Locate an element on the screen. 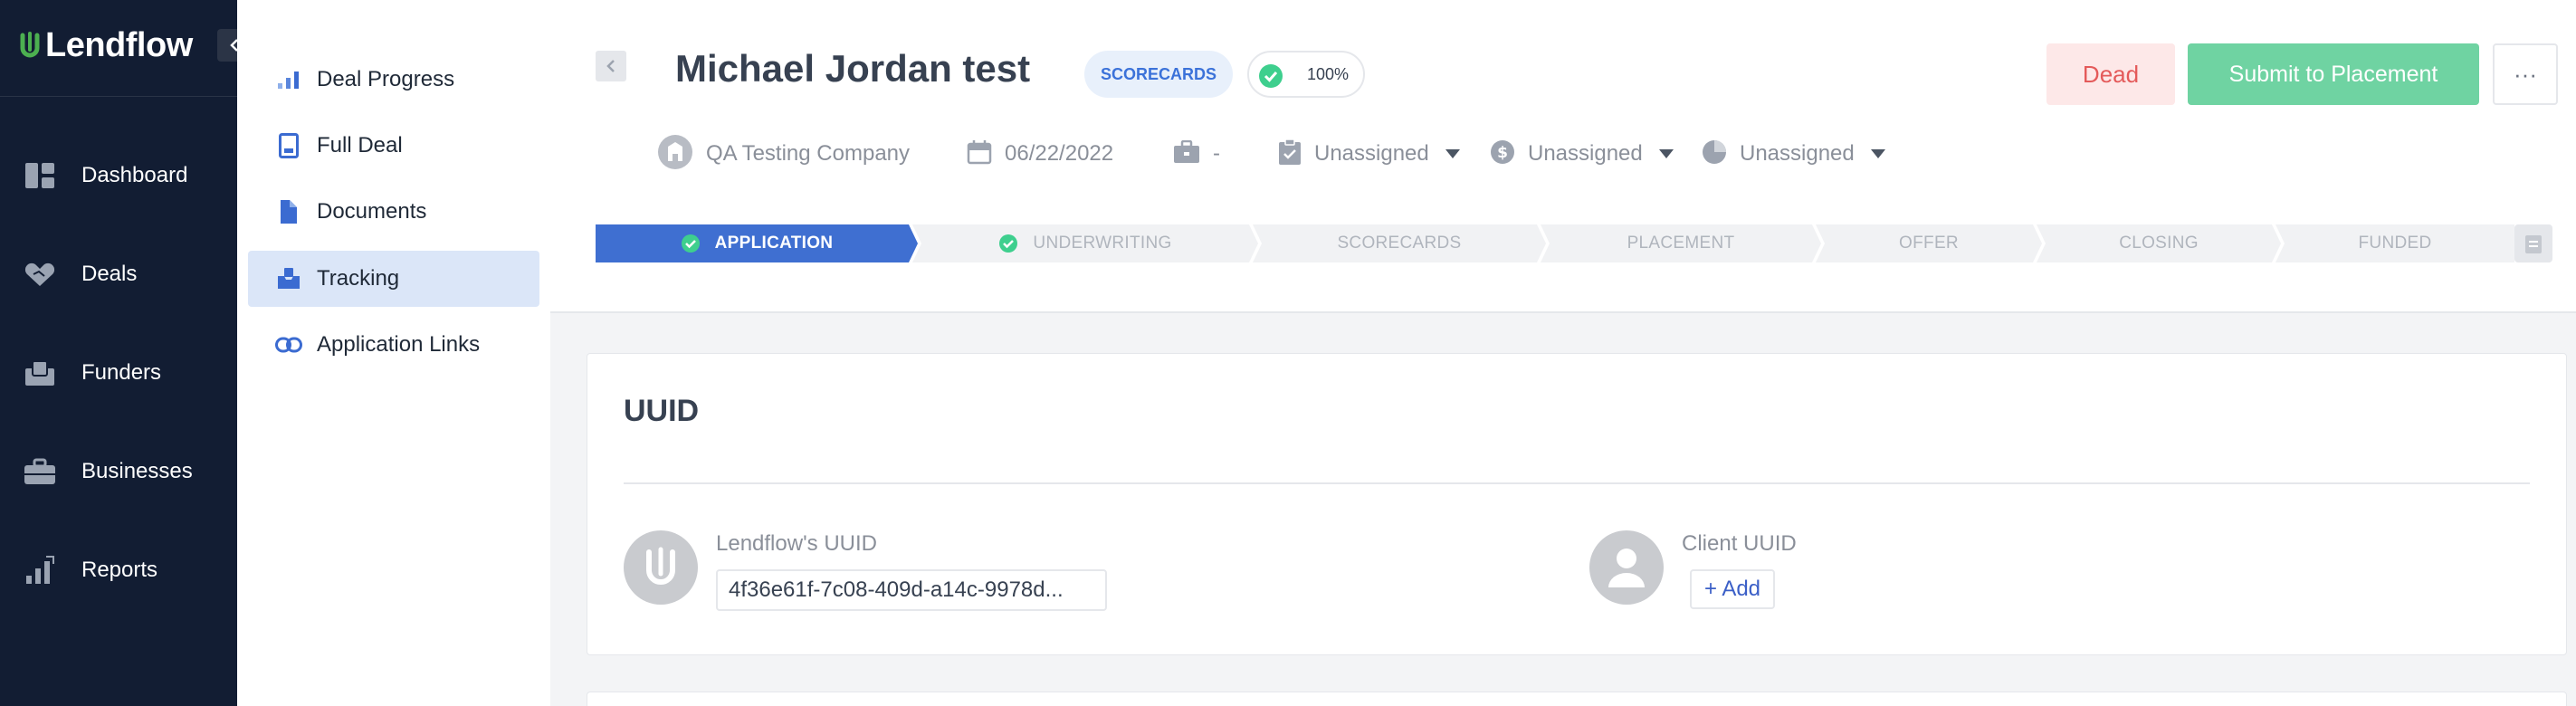  stage-funded: FUNDED is located at coordinates (2394, 243).